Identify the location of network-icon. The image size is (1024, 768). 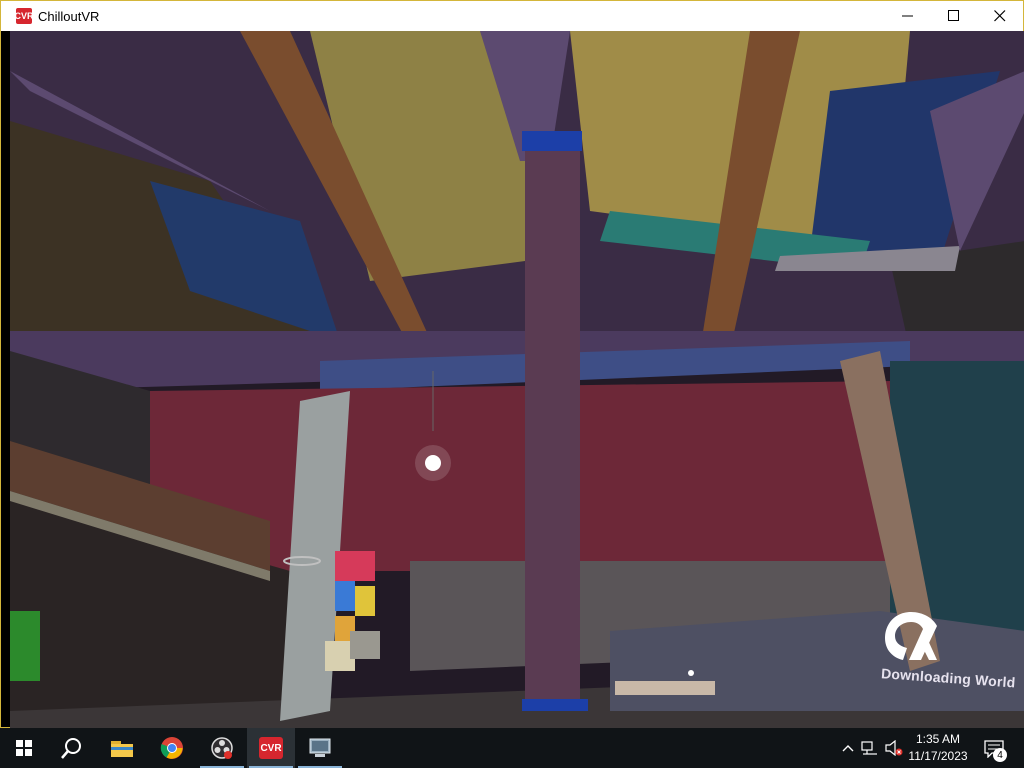
(869, 748).